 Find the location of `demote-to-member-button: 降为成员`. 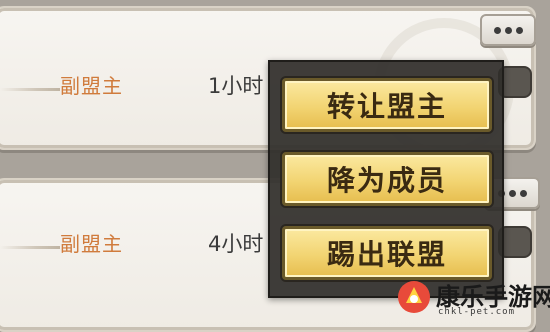

demote-to-member-button: 降为成员 is located at coordinates (387, 179).